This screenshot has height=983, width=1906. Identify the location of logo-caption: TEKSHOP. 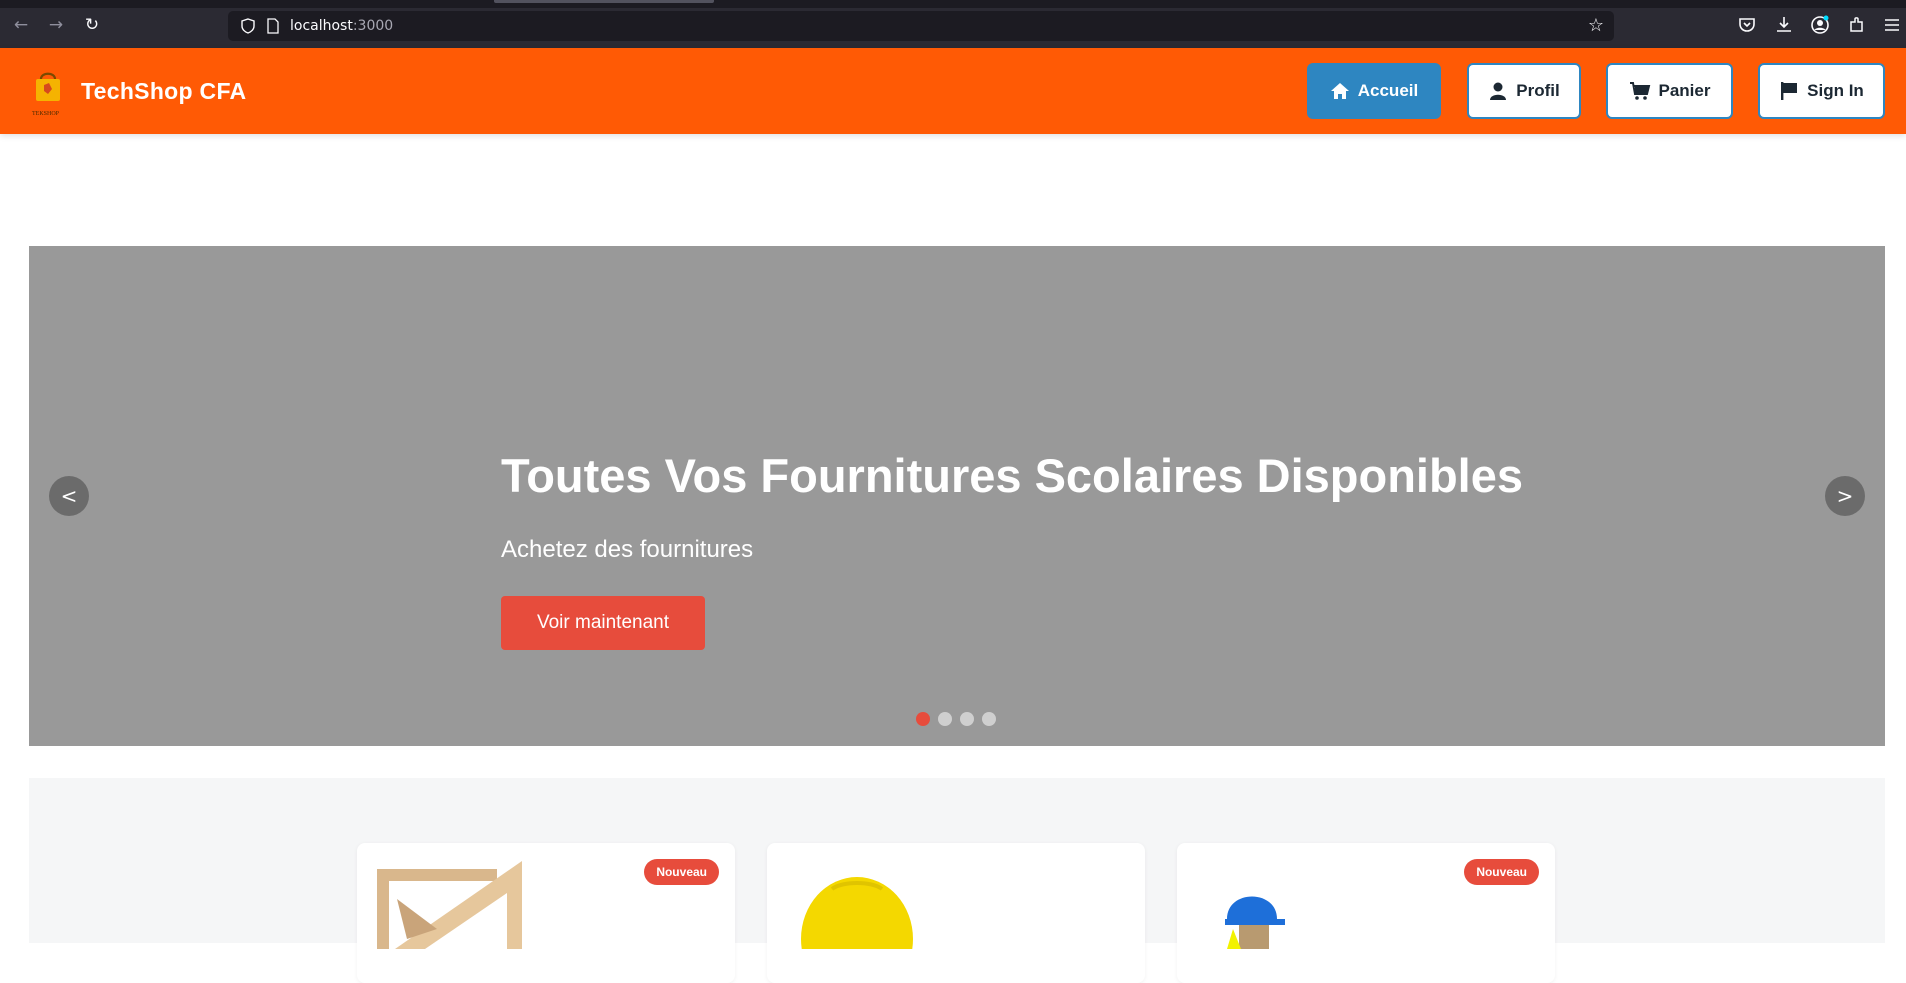
(46, 114).